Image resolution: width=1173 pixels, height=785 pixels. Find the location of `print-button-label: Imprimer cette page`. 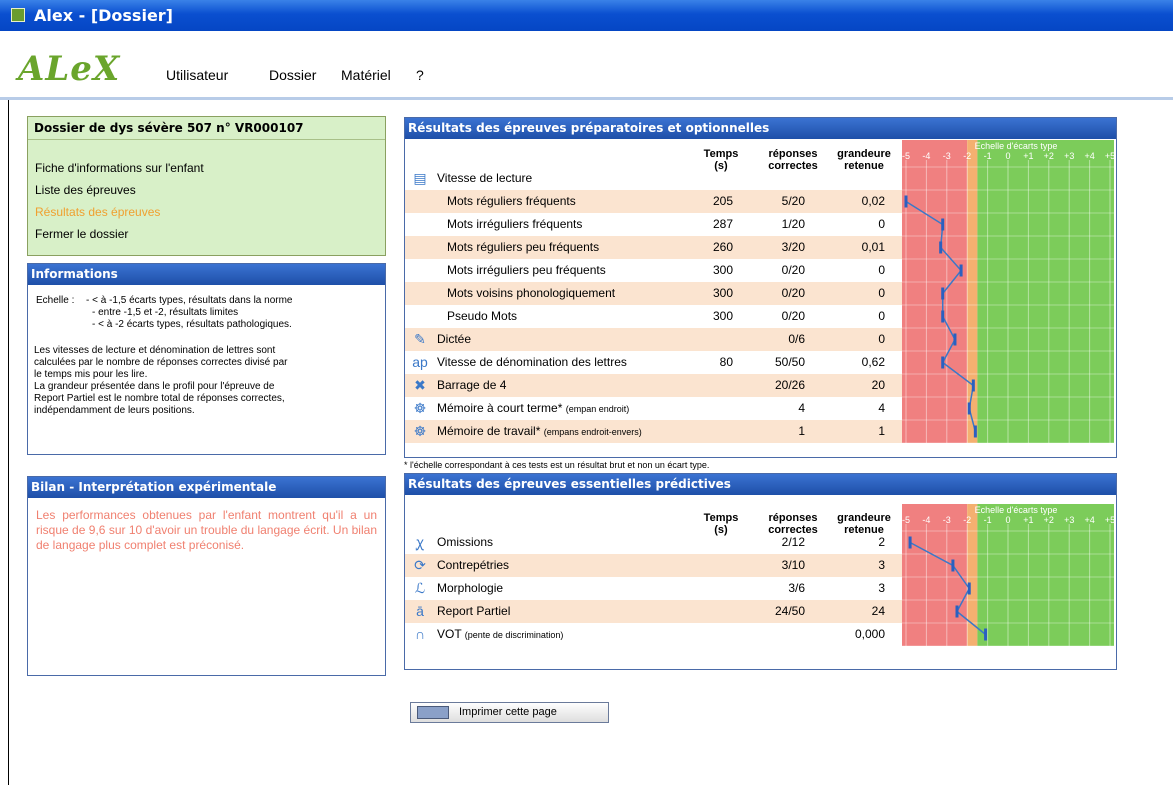

print-button-label: Imprimer cette page is located at coordinates (508, 712).